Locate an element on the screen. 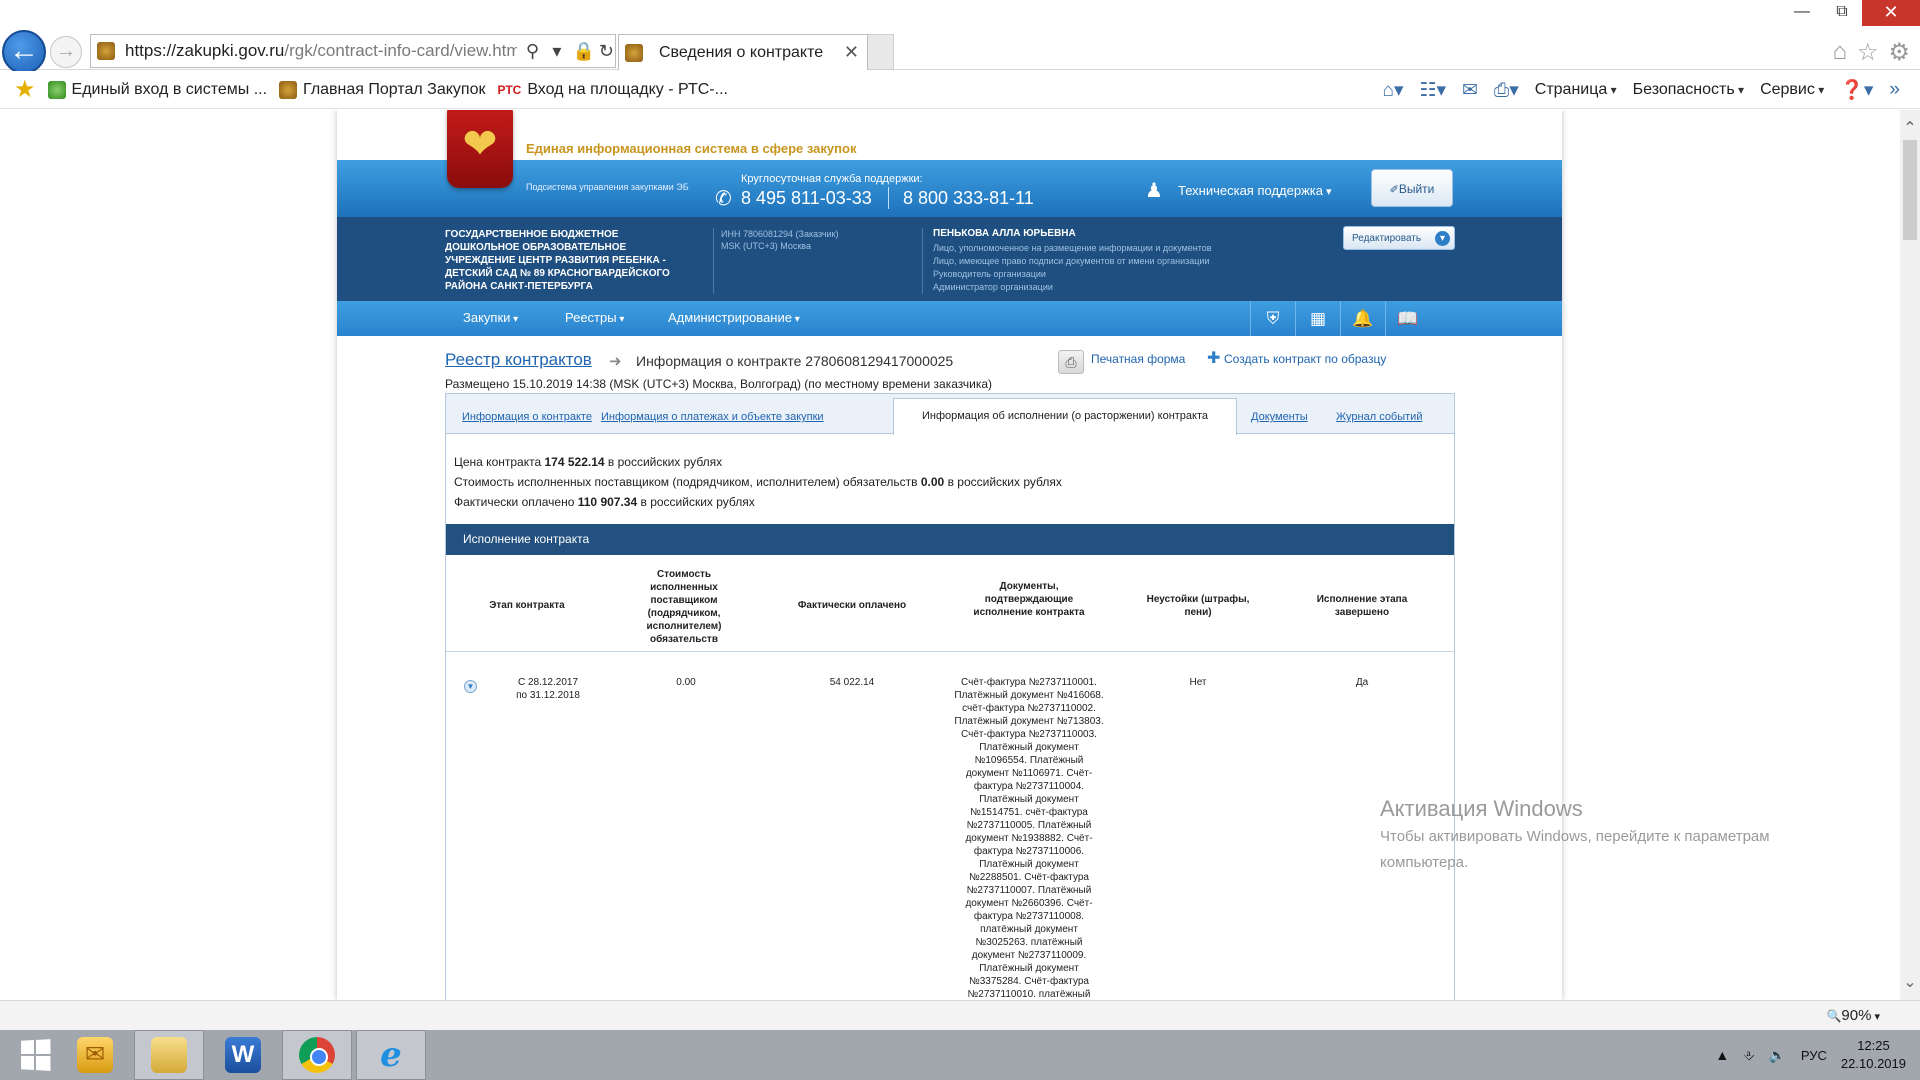 The height and width of the screenshot is (1080, 1920). word-icon: W is located at coordinates (243, 1055).